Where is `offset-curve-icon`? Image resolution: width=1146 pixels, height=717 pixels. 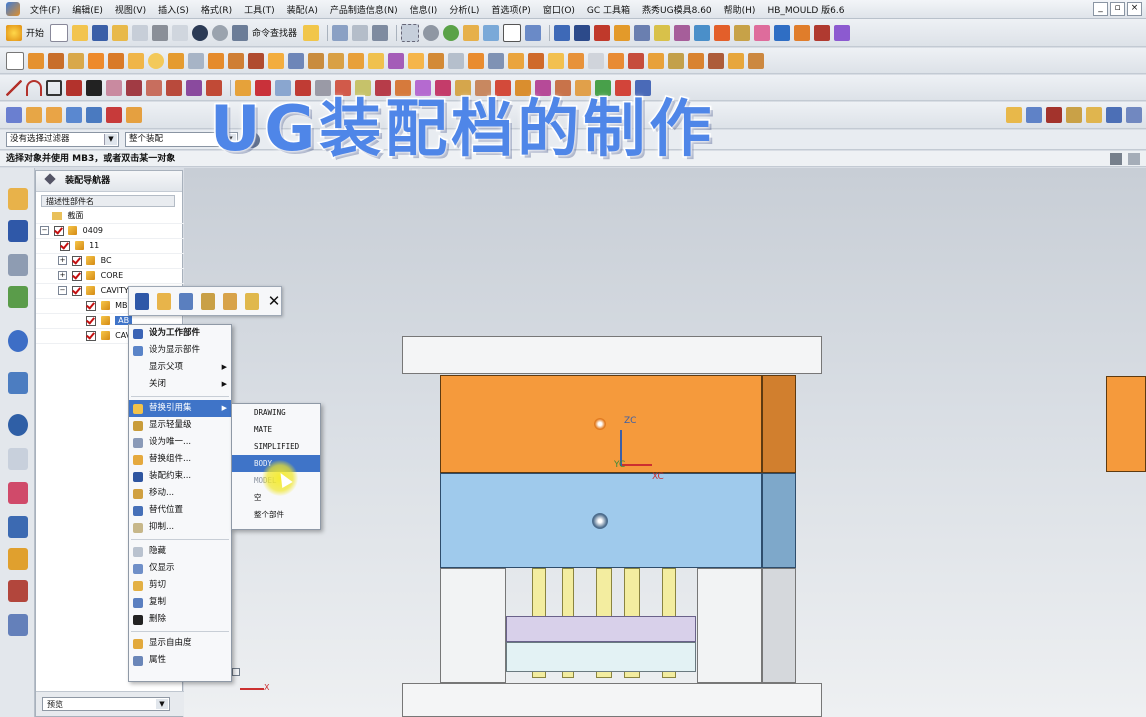 offset-curve-icon is located at coordinates (134, 87).